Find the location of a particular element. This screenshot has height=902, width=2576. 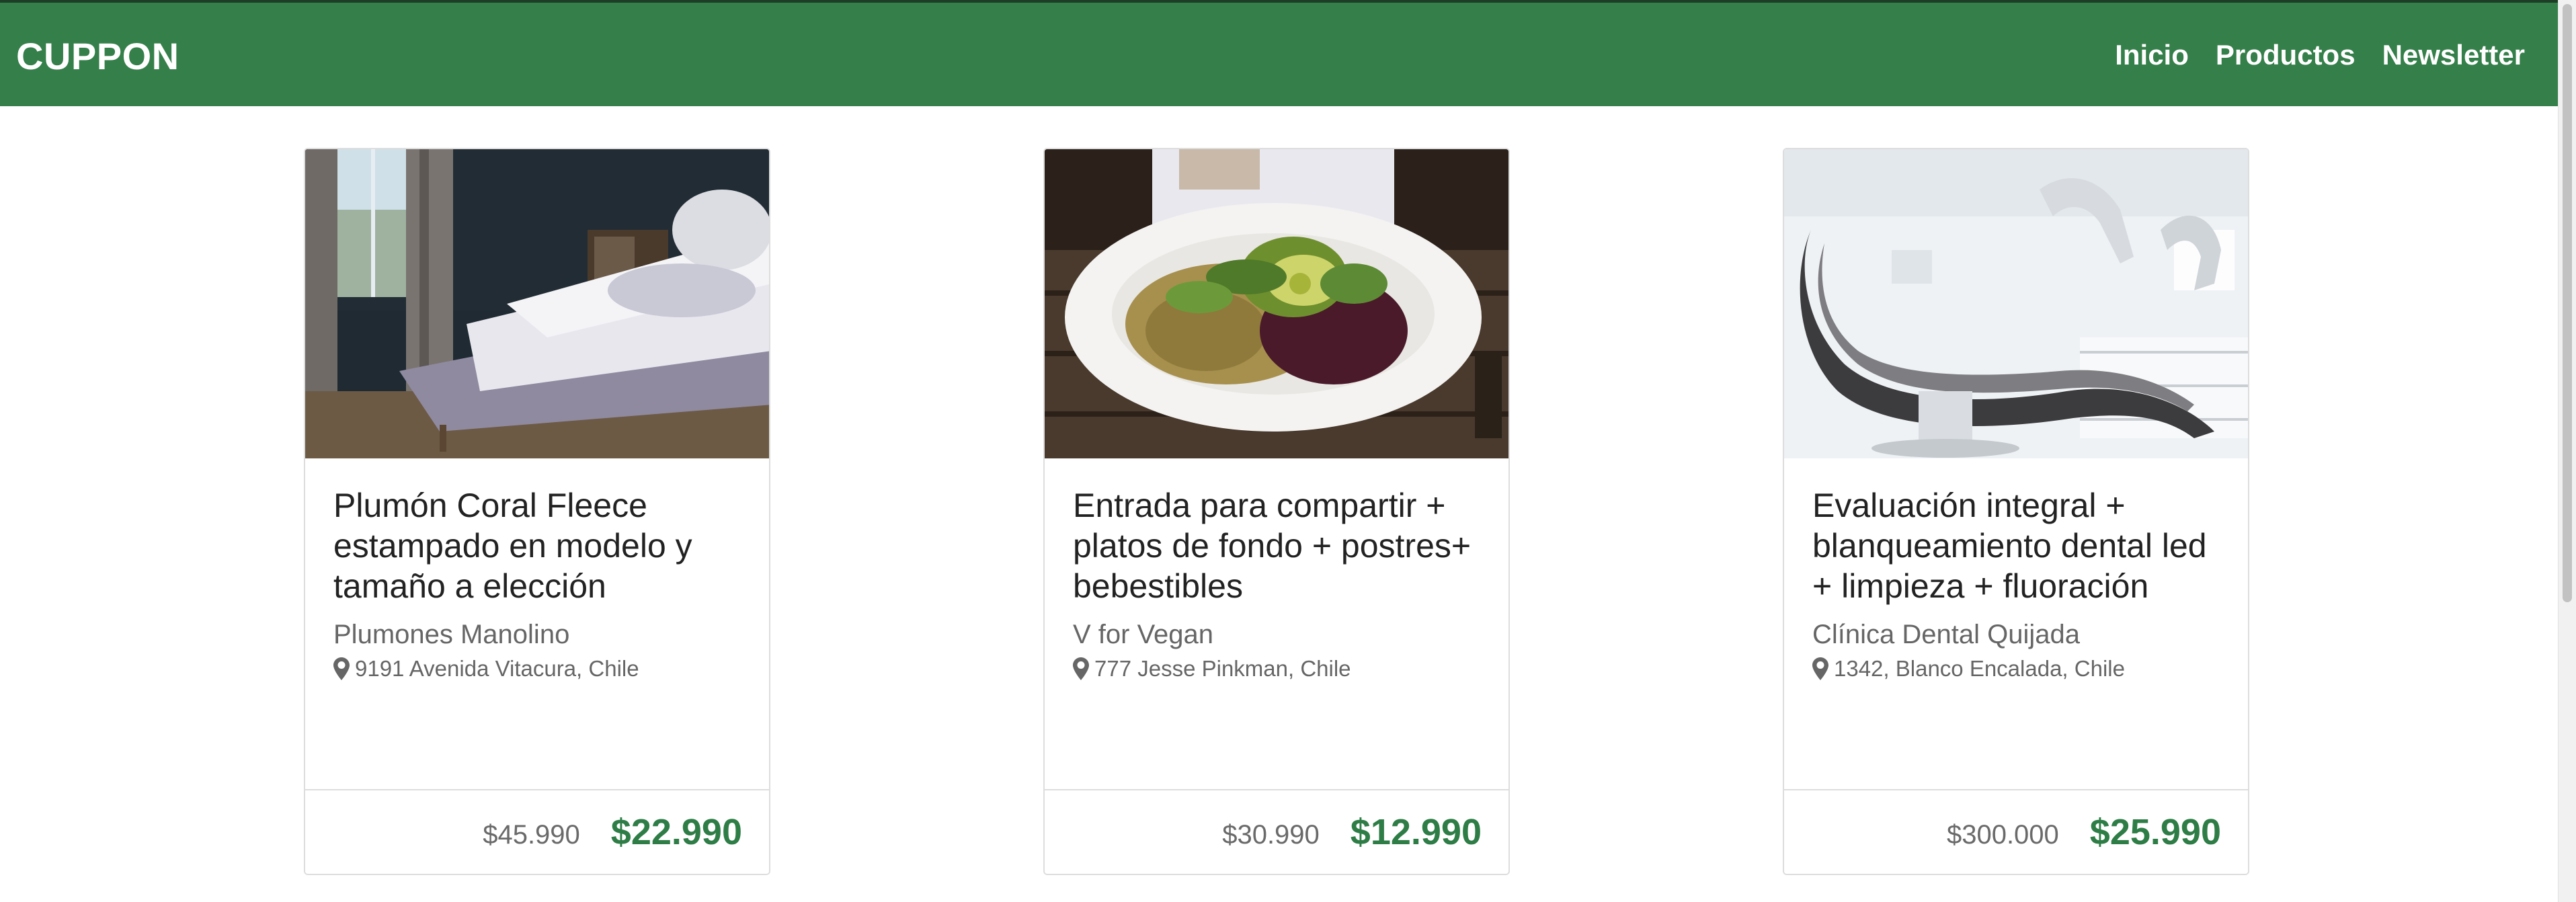

new-price: $22.990 is located at coordinates (676, 832).